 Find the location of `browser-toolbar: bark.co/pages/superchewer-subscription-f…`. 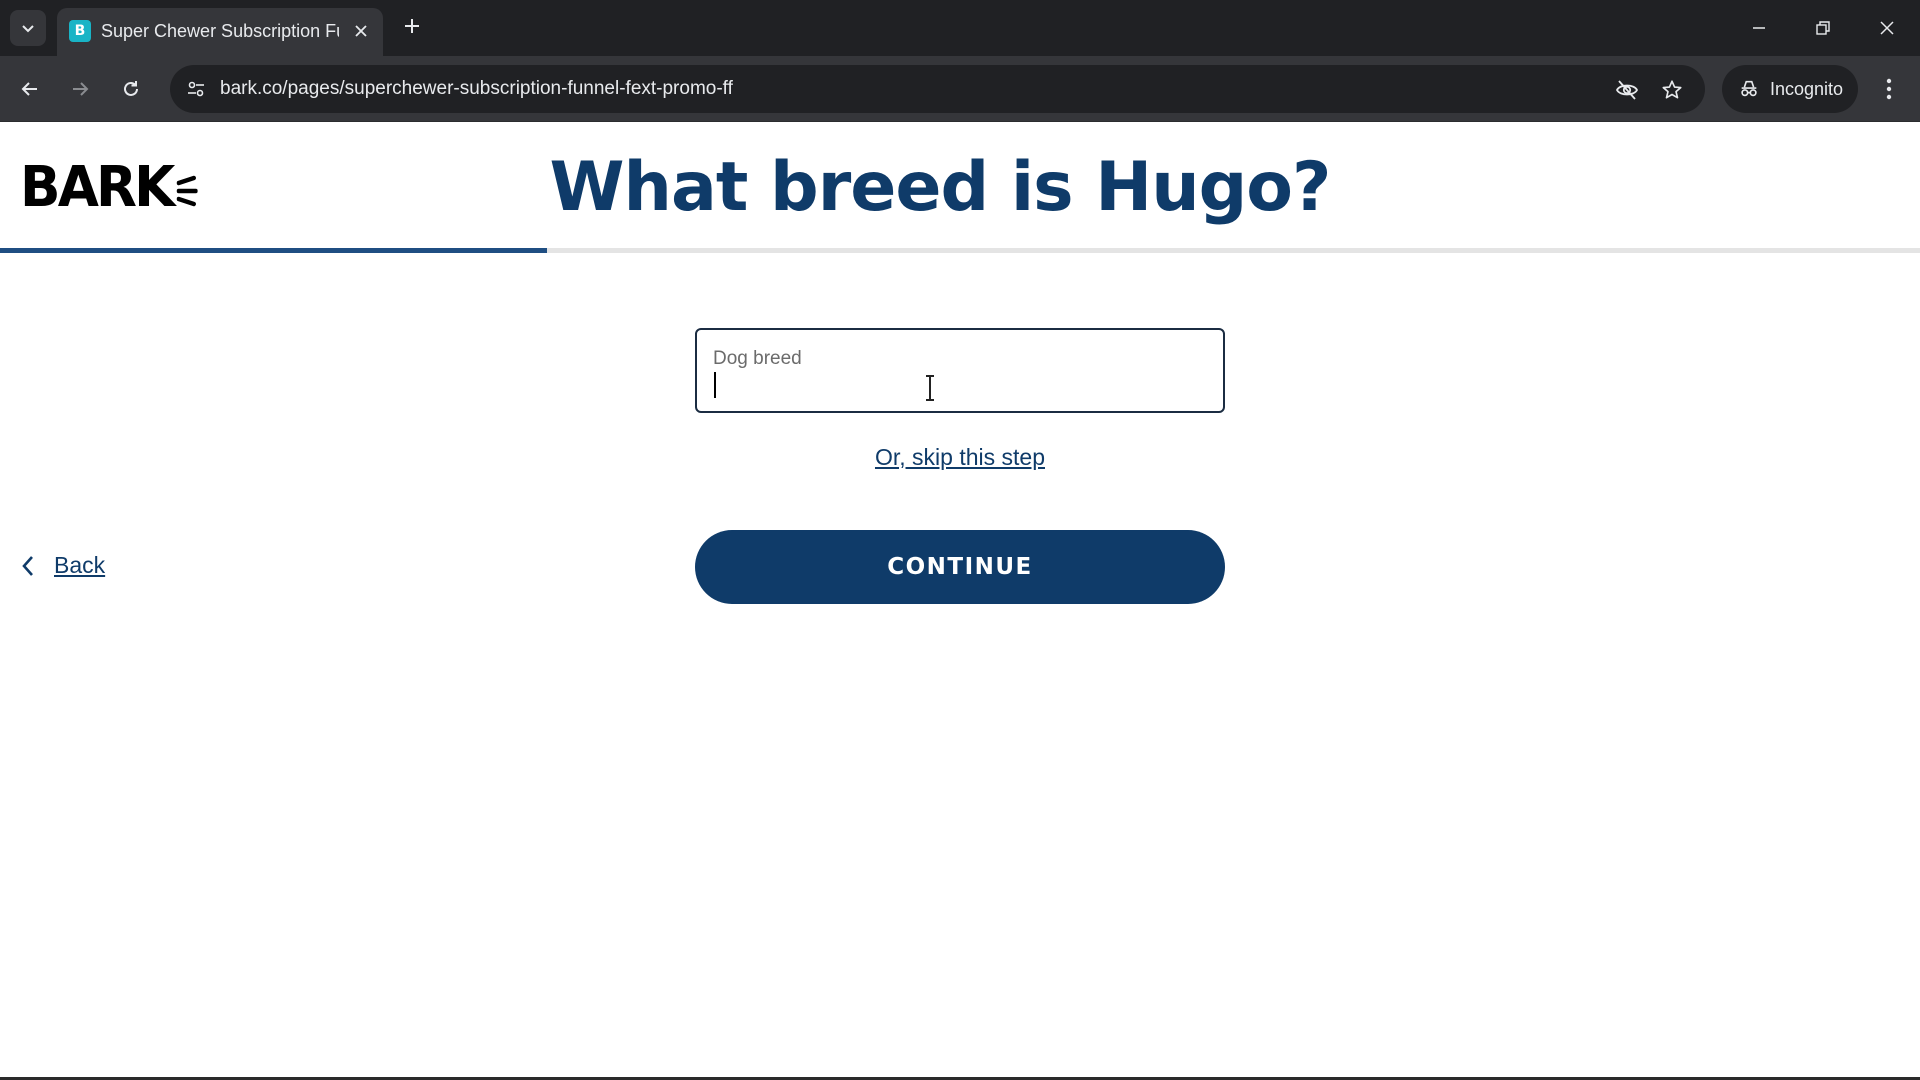

browser-toolbar: bark.co/pages/superchewer-subscription-f… is located at coordinates (960, 89).